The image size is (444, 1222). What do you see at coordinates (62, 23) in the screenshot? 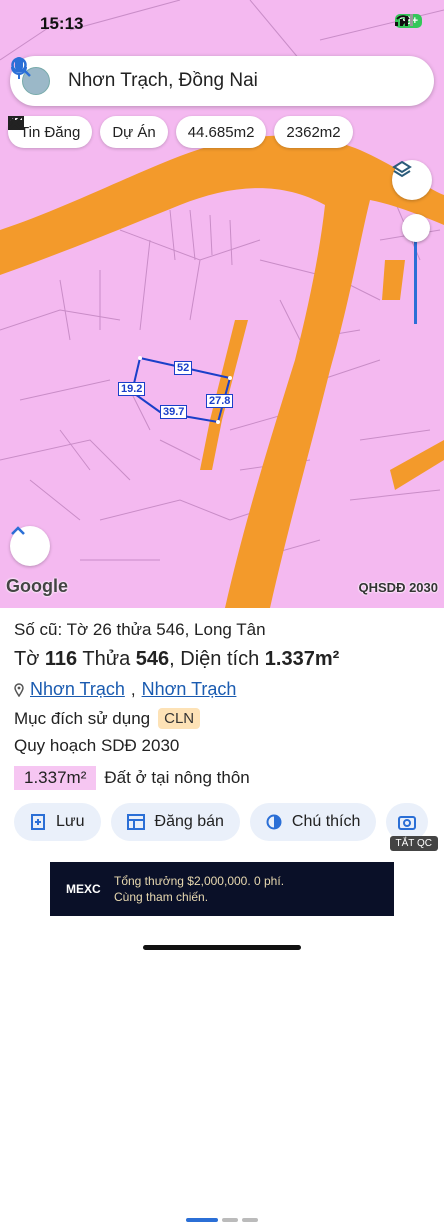
I see `status-time: 15:13` at bounding box center [62, 23].